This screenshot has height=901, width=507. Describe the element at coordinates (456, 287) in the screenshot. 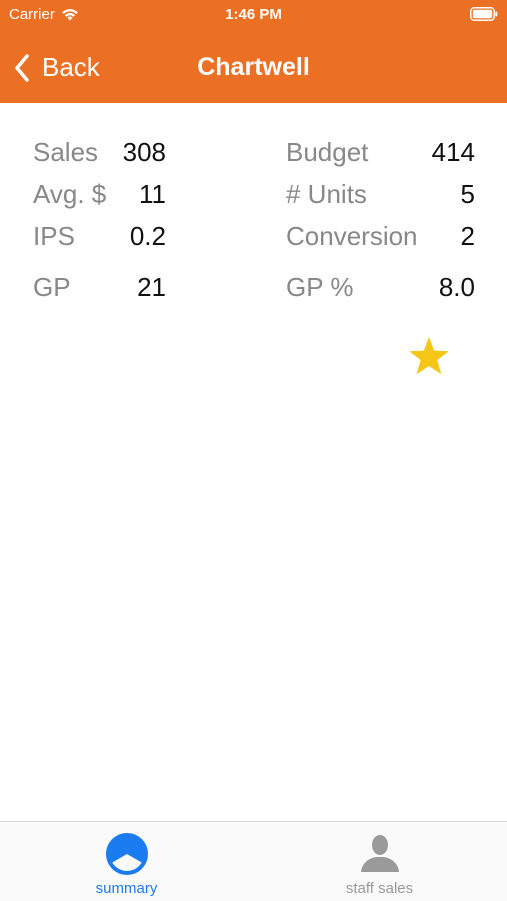

I see `gp-percent-value: 8.0` at that location.